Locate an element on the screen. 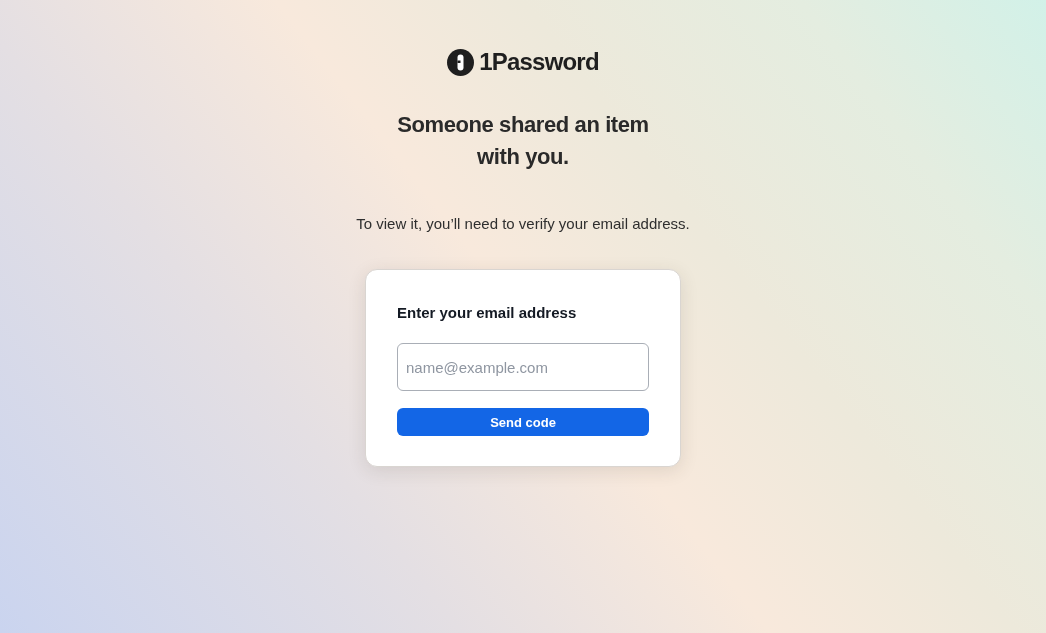 This screenshot has width=1046, height=633. email-label: Enter your email address is located at coordinates (487, 313).